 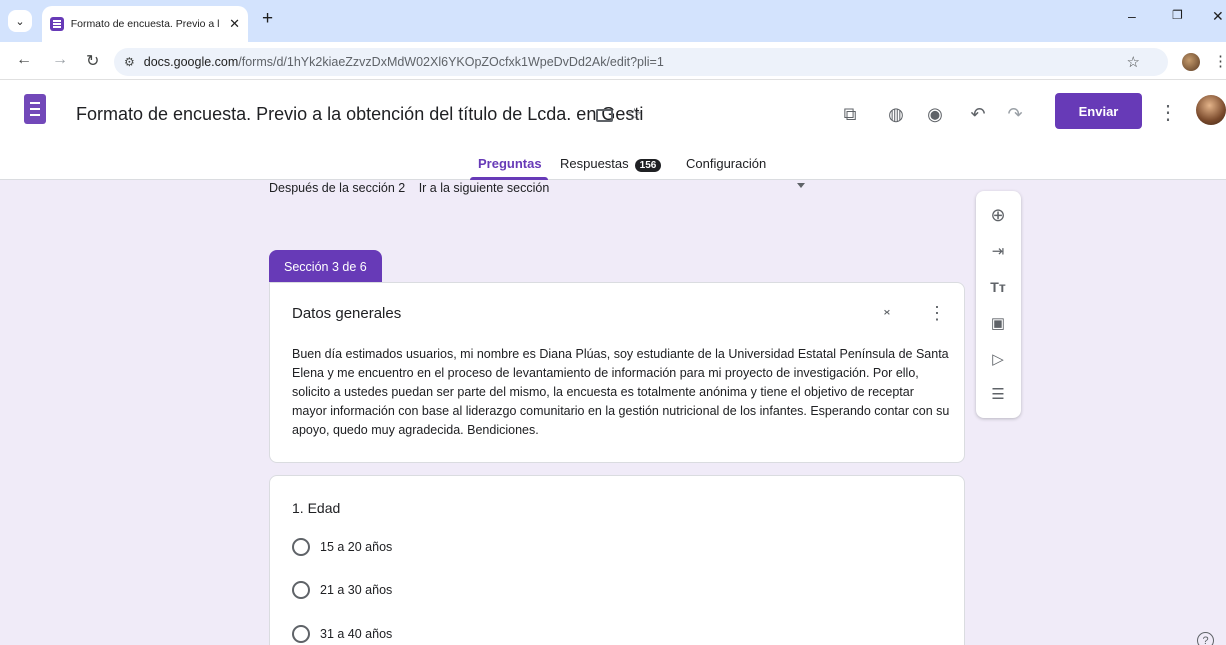 What do you see at coordinates (267, 19) in the screenshot?
I see `new-tab-icon: +` at bounding box center [267, 19].